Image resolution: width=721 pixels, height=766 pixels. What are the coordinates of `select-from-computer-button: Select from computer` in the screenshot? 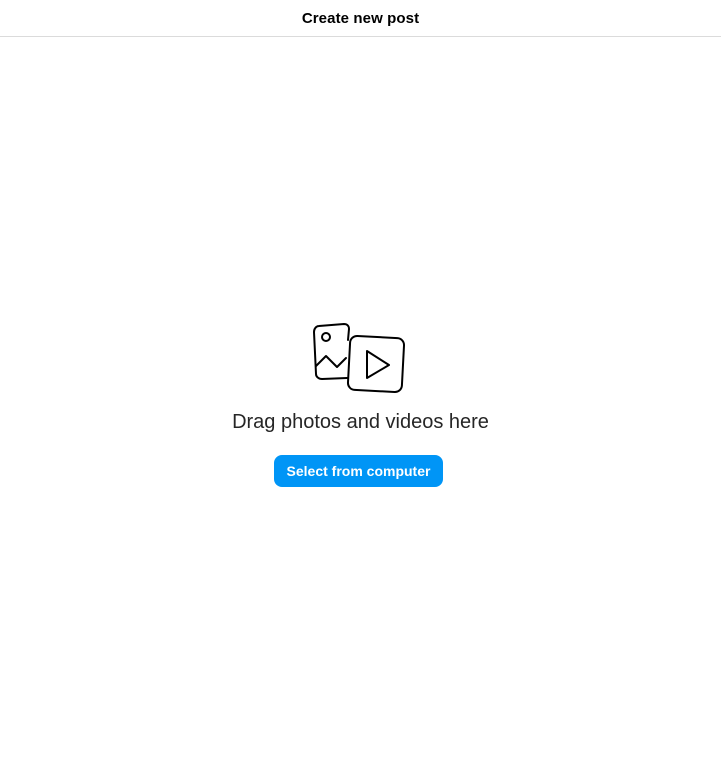 It's located at (358, 471).